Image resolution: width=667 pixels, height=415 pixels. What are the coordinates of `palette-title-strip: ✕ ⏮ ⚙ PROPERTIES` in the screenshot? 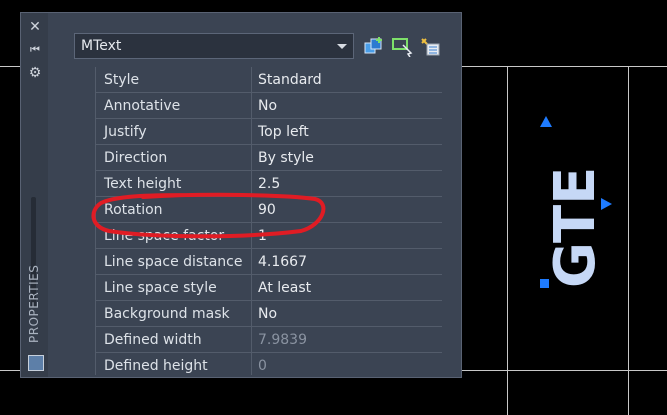 It's located at (34, 195).